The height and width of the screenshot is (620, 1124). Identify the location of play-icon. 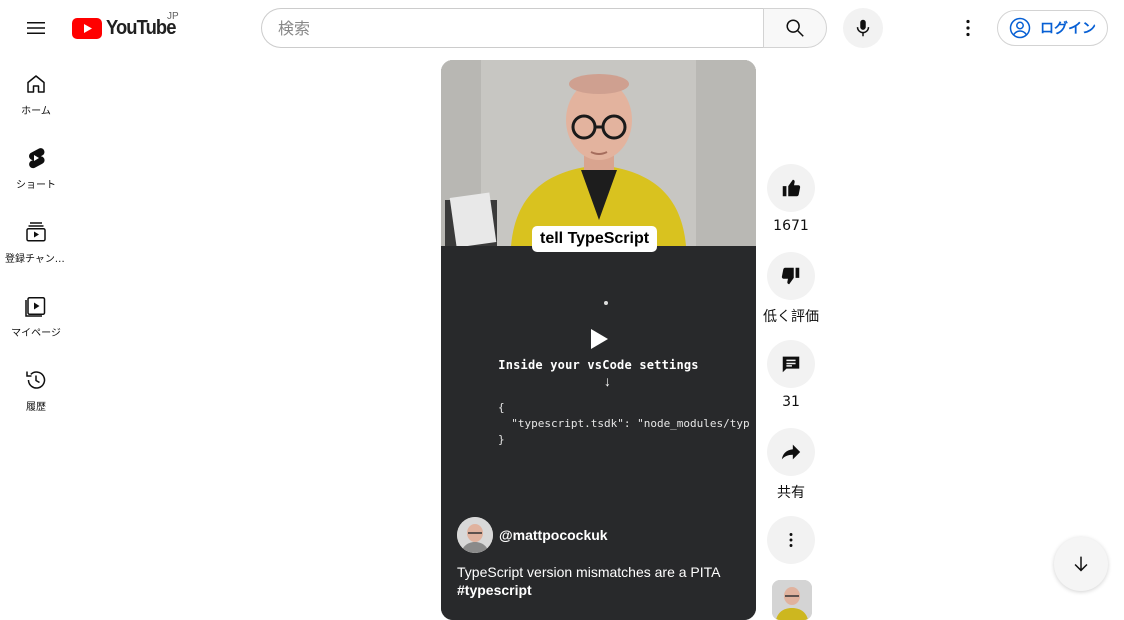
(599, 339).